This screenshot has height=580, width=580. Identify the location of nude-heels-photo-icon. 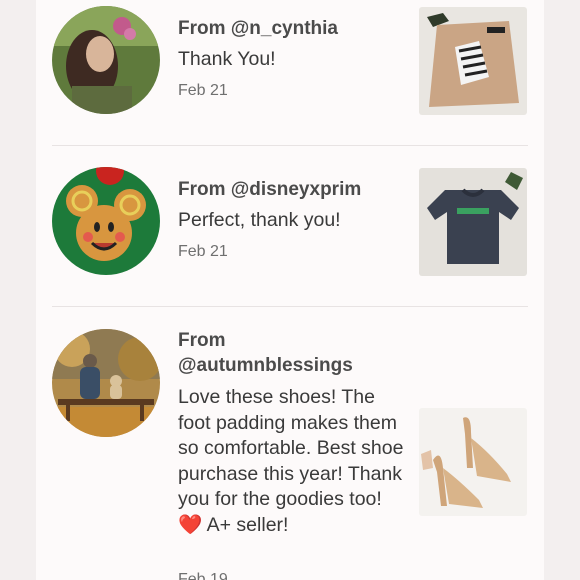
(473, 462).